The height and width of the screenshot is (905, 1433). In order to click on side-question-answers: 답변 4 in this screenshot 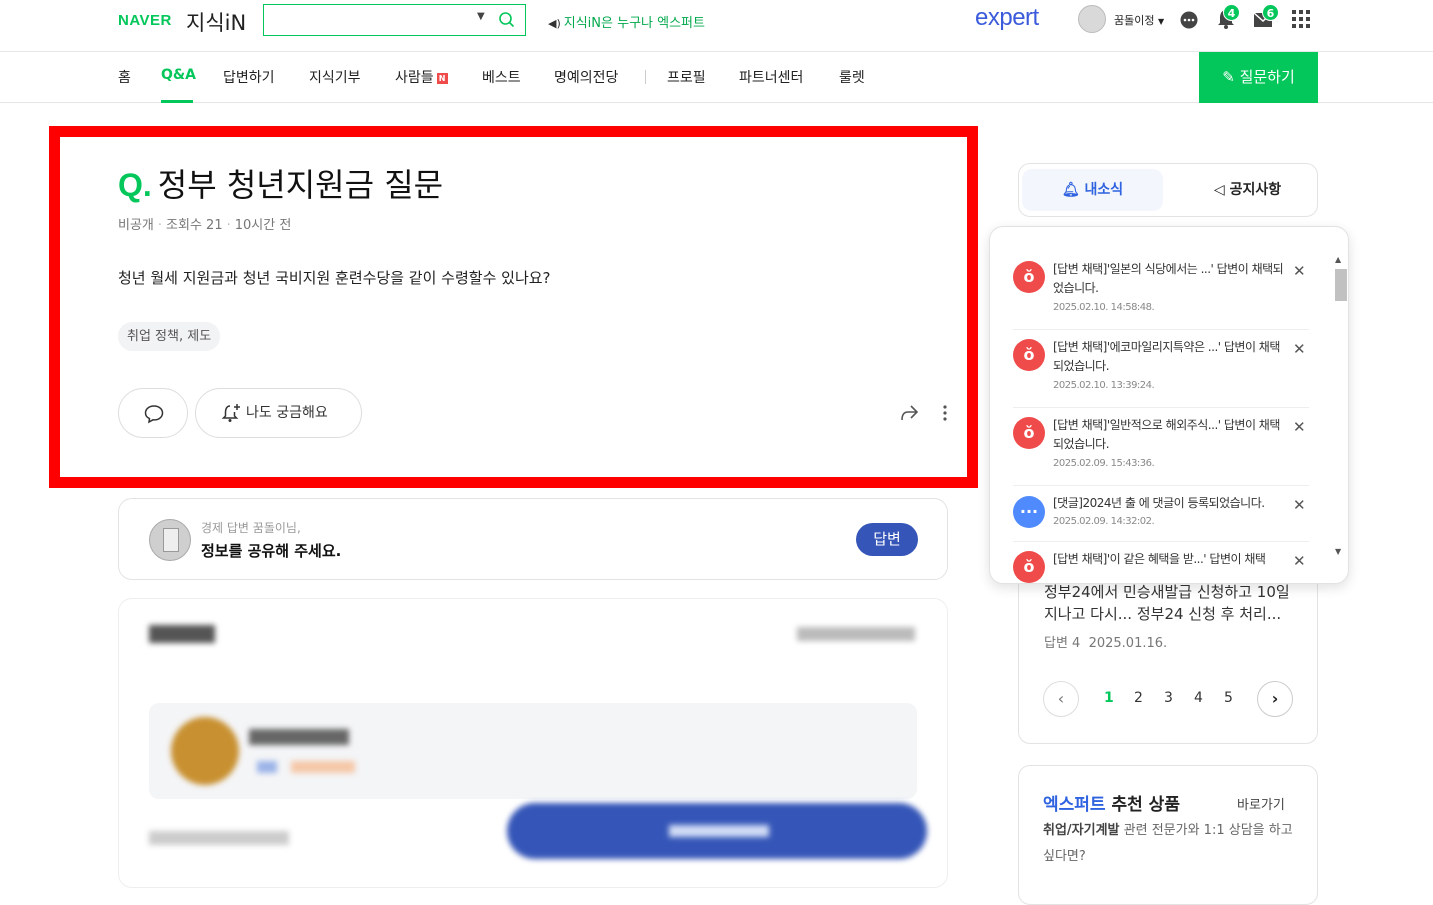, I will do `click(1062, 643)`.